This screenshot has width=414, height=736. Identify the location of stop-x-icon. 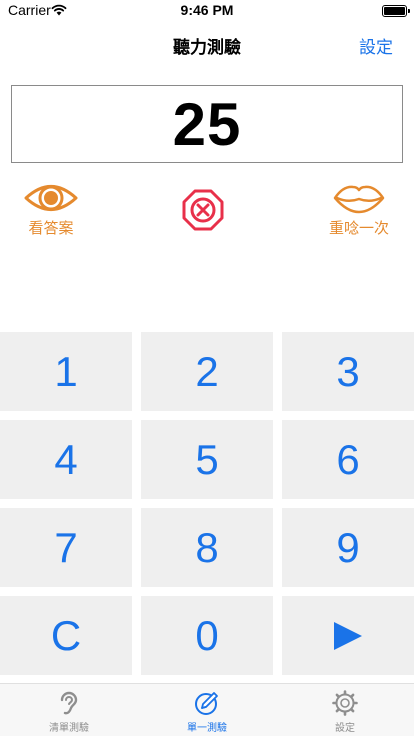
(203, 210).